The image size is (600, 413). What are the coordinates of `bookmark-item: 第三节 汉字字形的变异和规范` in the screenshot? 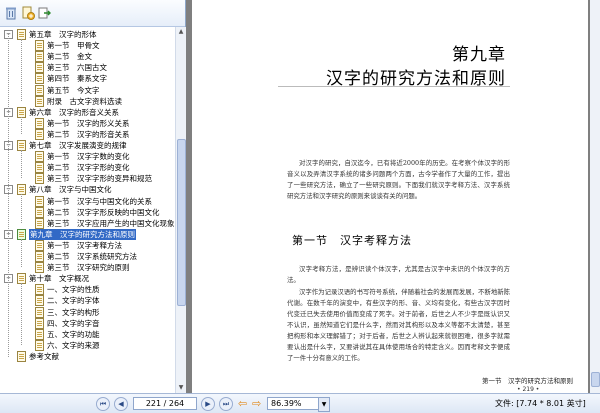 It's located at (87, 179).